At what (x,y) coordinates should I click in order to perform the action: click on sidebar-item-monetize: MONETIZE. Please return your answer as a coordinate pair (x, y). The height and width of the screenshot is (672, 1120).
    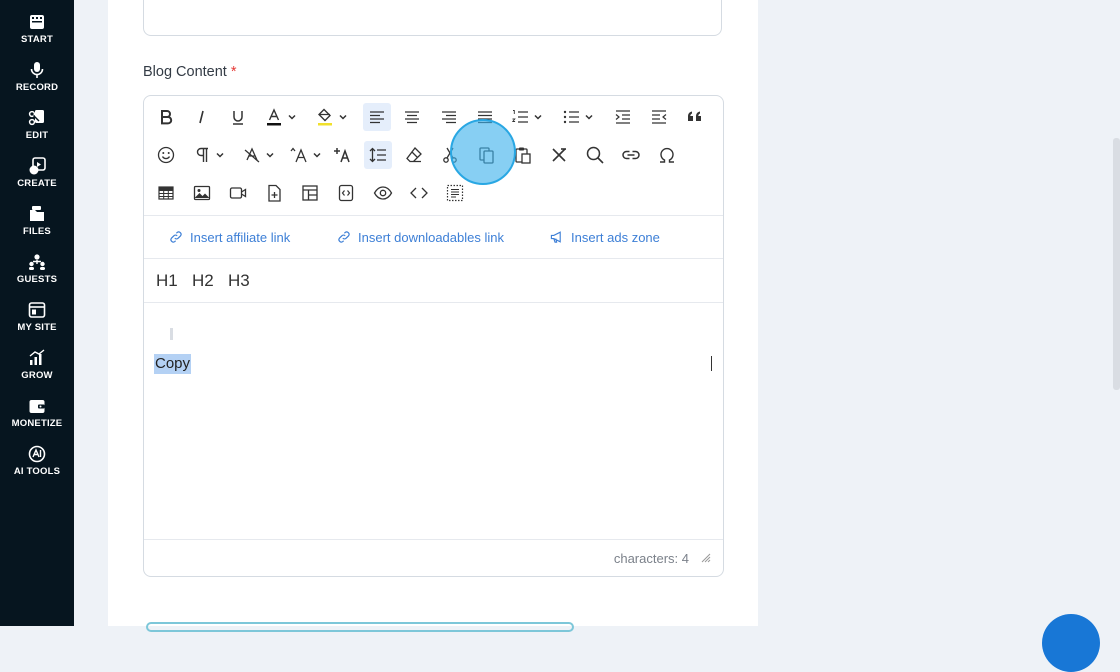
    Looking at the image, I should click on (37, 412).